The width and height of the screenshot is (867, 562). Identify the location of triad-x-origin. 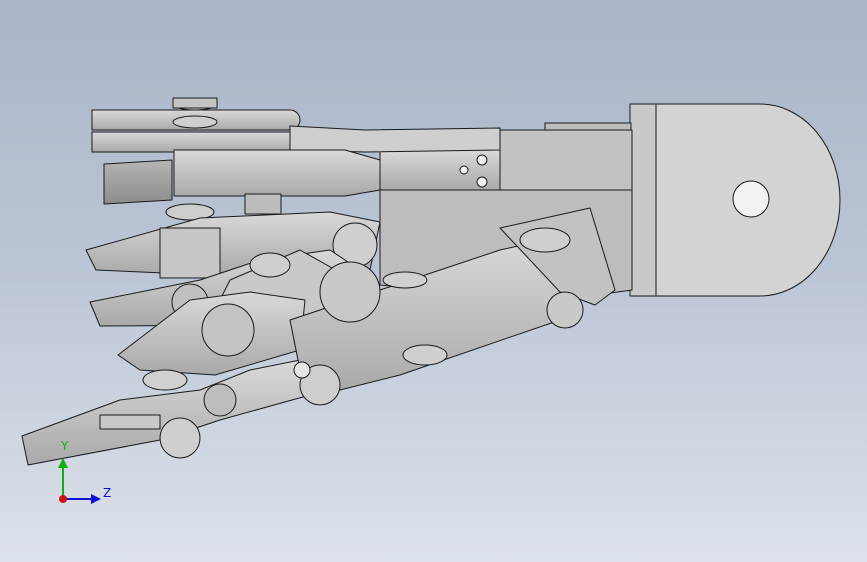
(63, 499).